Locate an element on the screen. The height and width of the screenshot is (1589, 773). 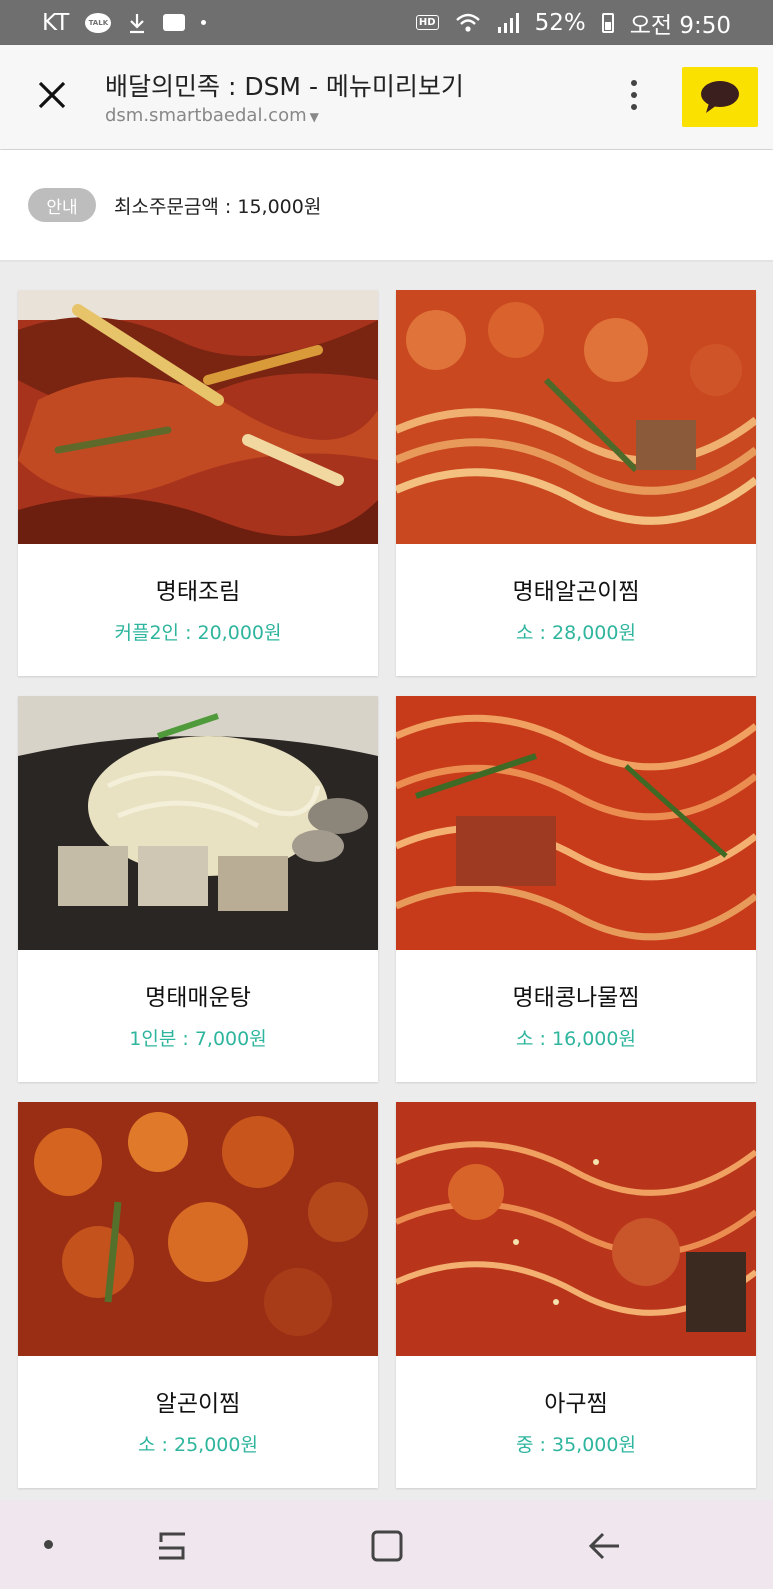
menu-info: 명태콩나물찜 소 : 16,000원 is located at coordinates (576, 1016).